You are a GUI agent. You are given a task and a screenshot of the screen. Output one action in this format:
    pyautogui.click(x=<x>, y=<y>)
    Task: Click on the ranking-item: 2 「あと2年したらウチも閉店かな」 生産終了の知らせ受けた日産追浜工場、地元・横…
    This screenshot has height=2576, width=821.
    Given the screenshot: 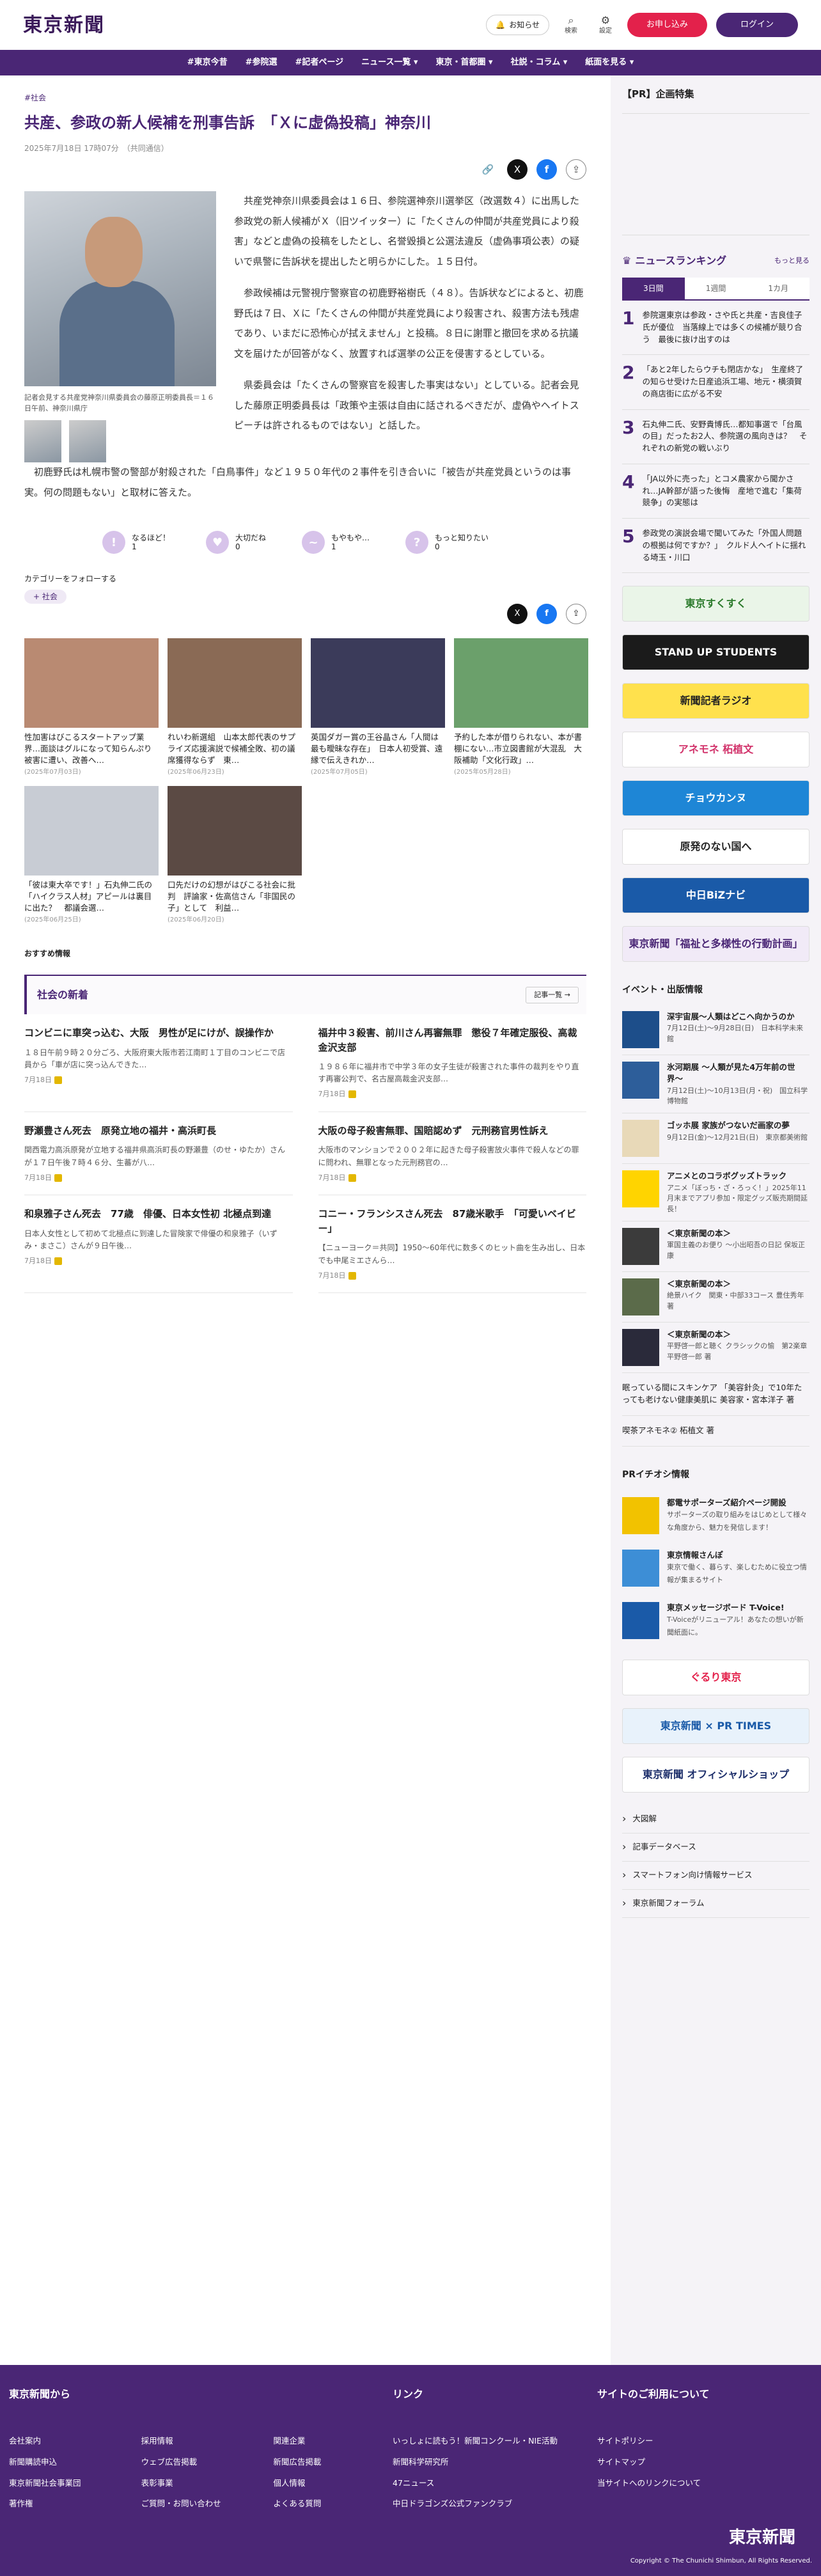 What is the action you would take?
    pyautogui.click(x=716, y=382)
    